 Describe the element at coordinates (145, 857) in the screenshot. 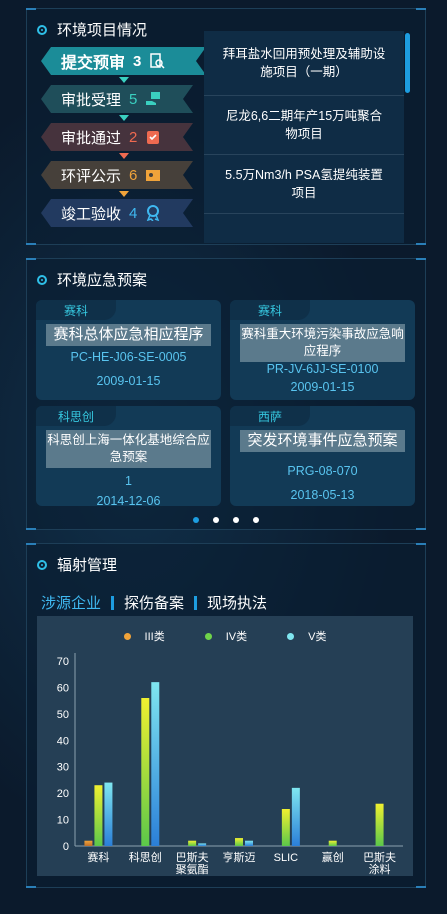

I see `x-tick-label: 科思创` at that location.